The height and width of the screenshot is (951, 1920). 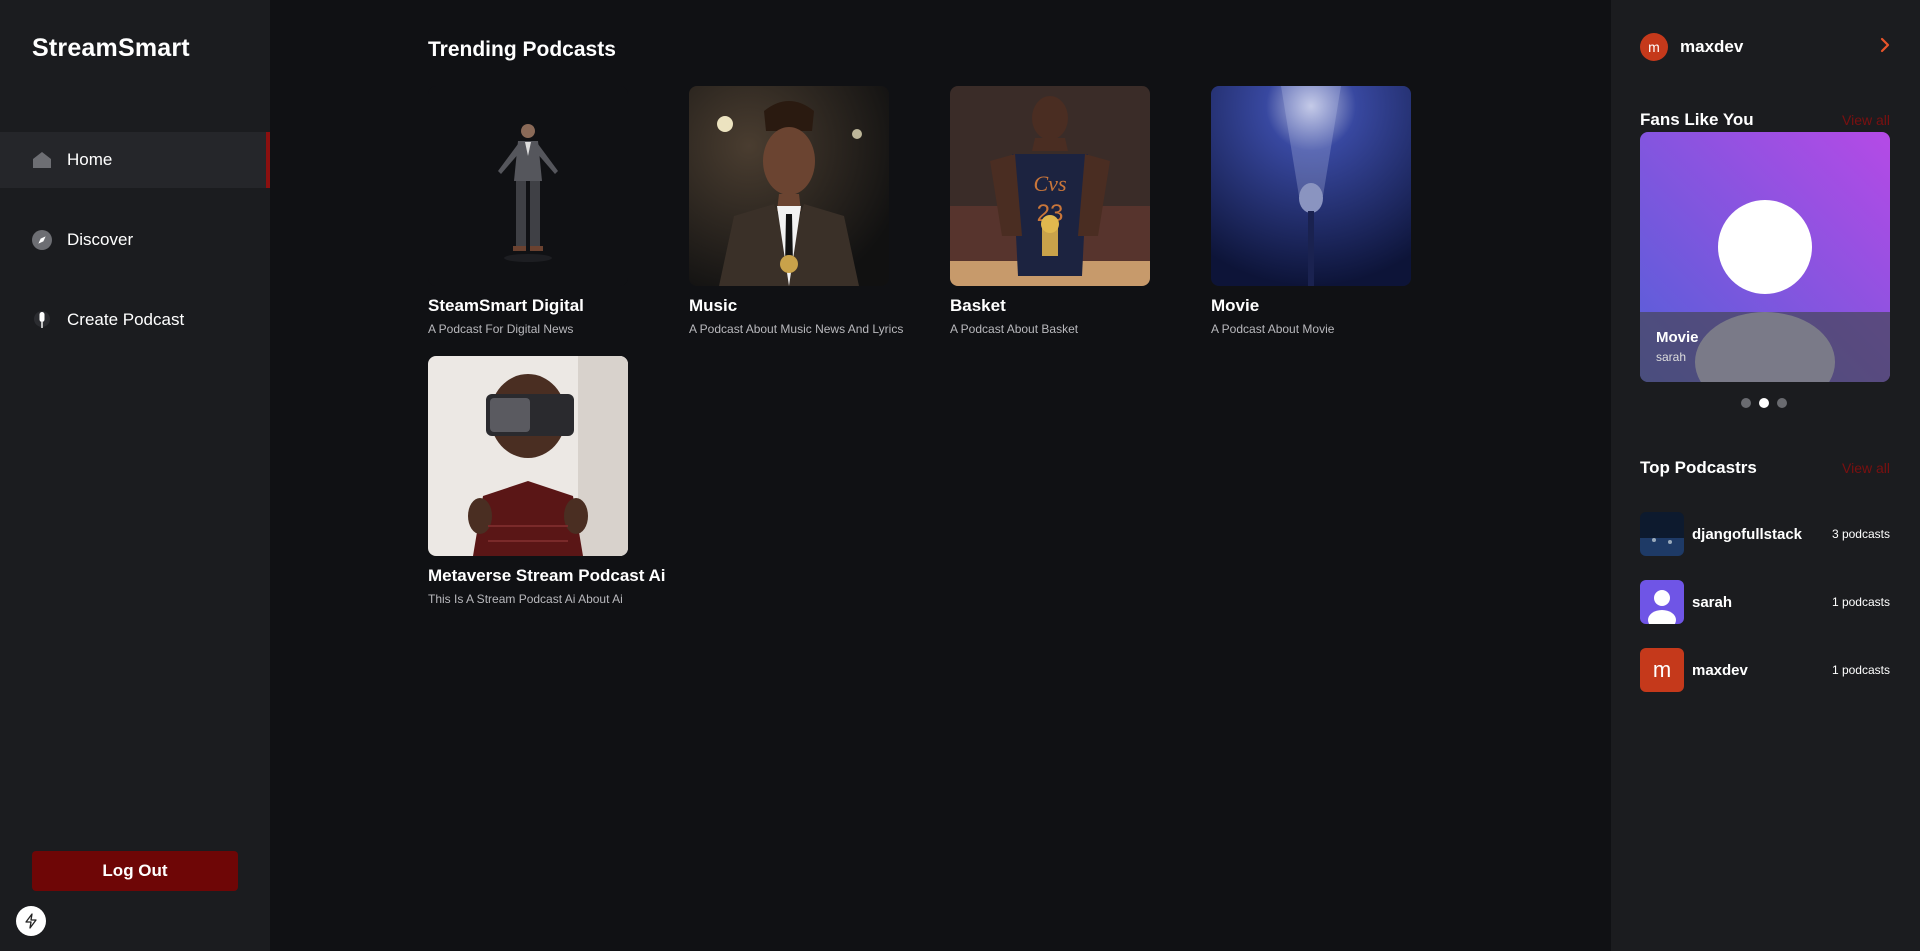 I want to click on top-podcaster-item: m maxdev 1 podcasts, so click(x=1765, y=670).